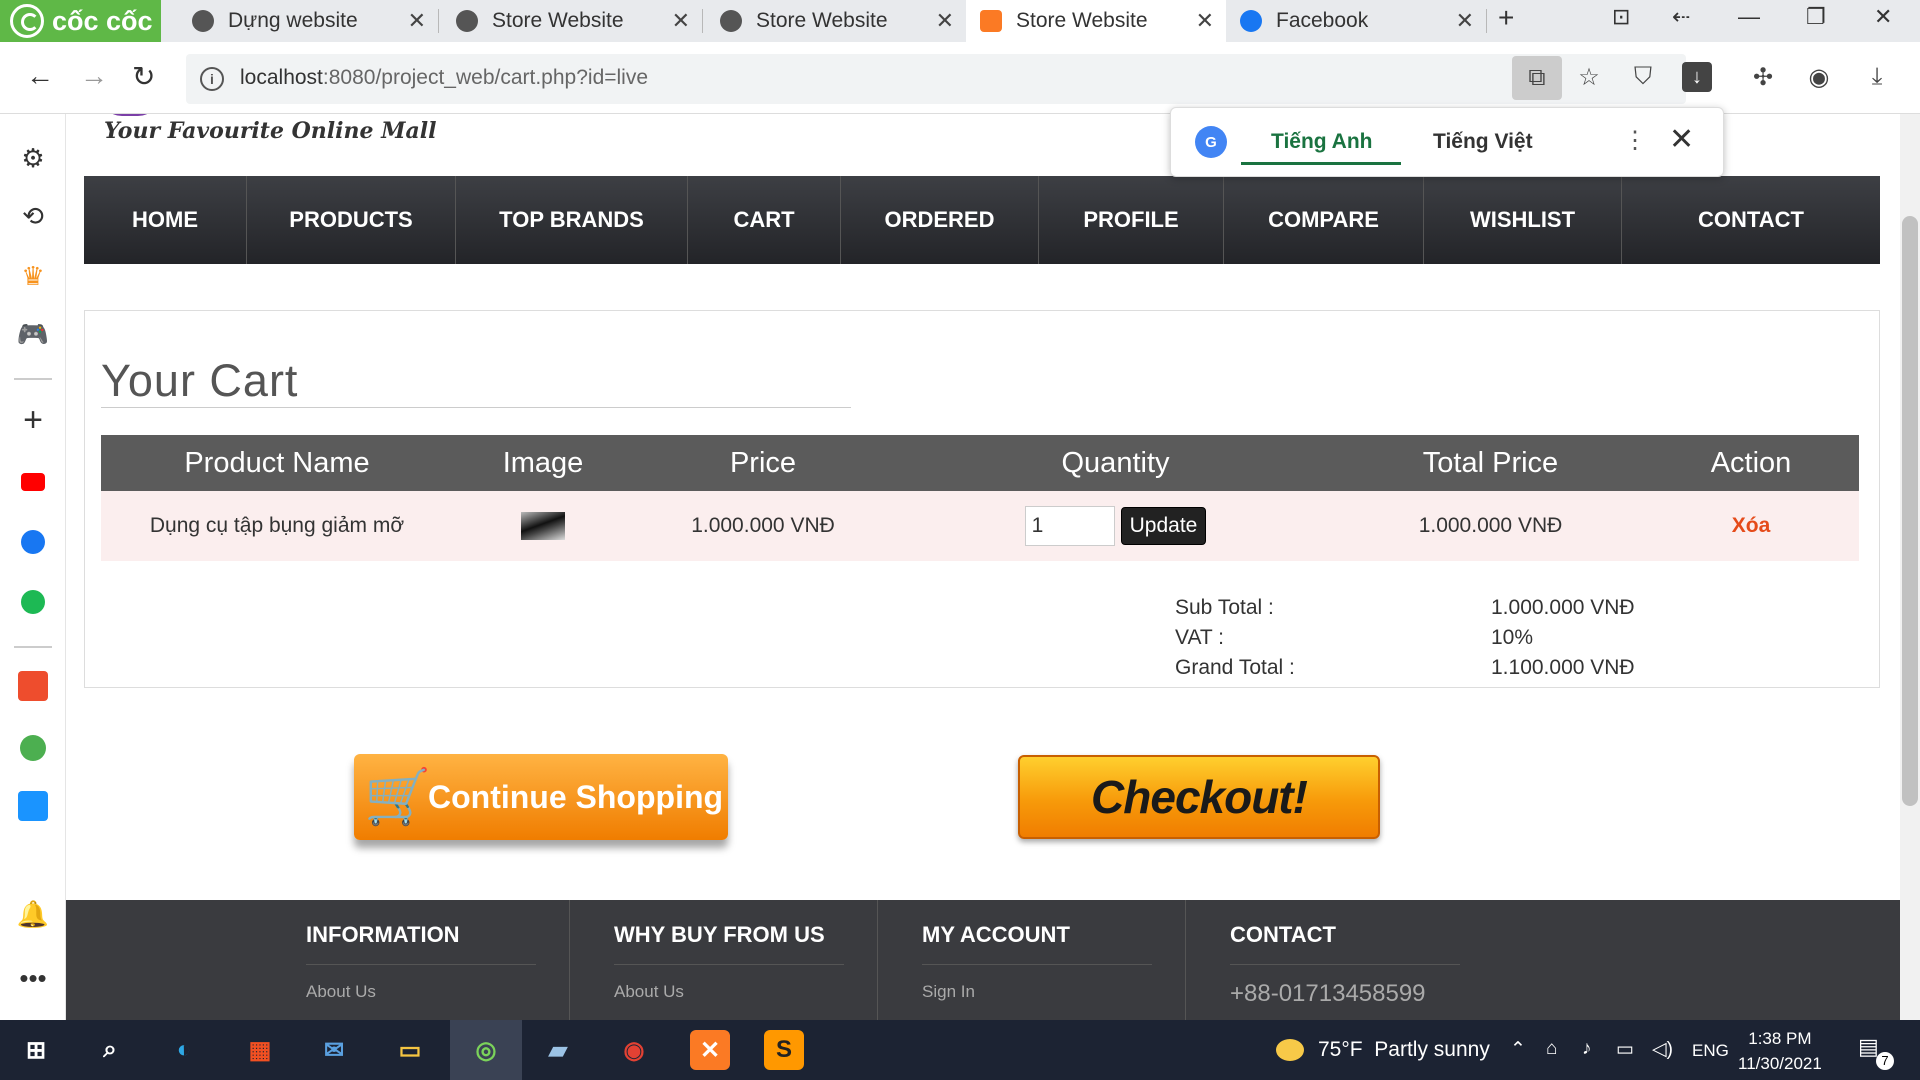 This screenshot has width=1920, height=1080. I want to click on facebook-icon, so click(33, 542).